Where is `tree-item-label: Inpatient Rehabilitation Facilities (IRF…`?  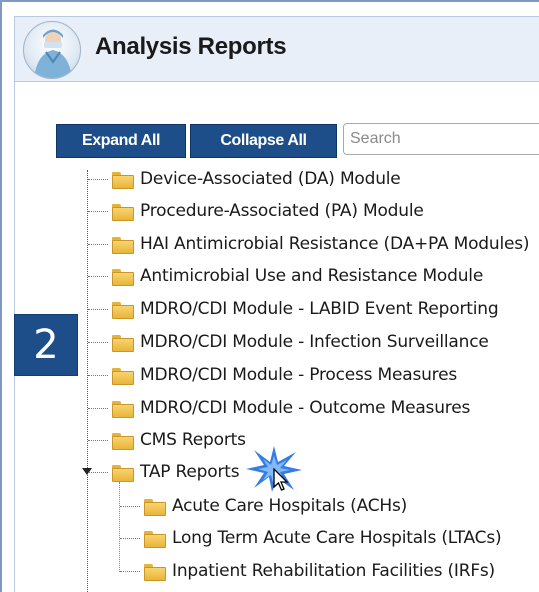 tree-item-label: Inpatient Rehabilitation Facilities (IRF… is located at coordinates (333, 571).